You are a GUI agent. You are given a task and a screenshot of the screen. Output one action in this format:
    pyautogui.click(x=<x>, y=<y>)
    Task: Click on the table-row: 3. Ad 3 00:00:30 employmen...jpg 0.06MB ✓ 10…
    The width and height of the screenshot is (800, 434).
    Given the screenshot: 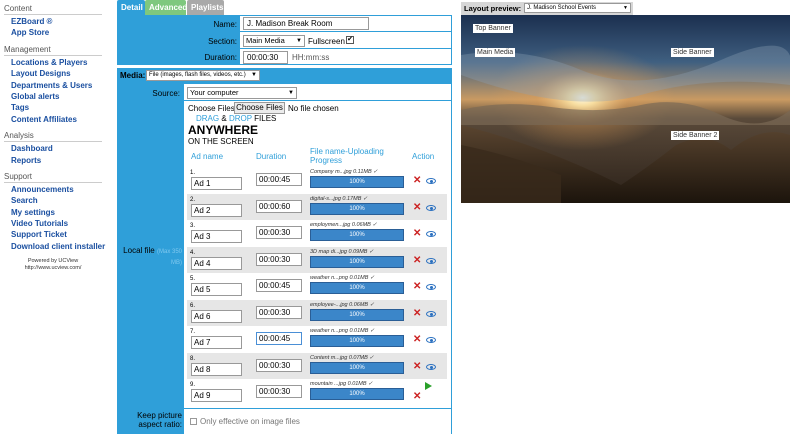 What is the action you would take?
    pyautogui.click(x=317, y=233)
    